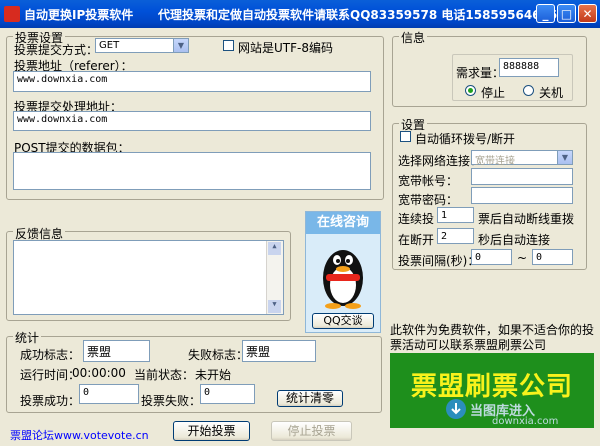  I want to click on network-value: 宽带连接, so click(495, 161).